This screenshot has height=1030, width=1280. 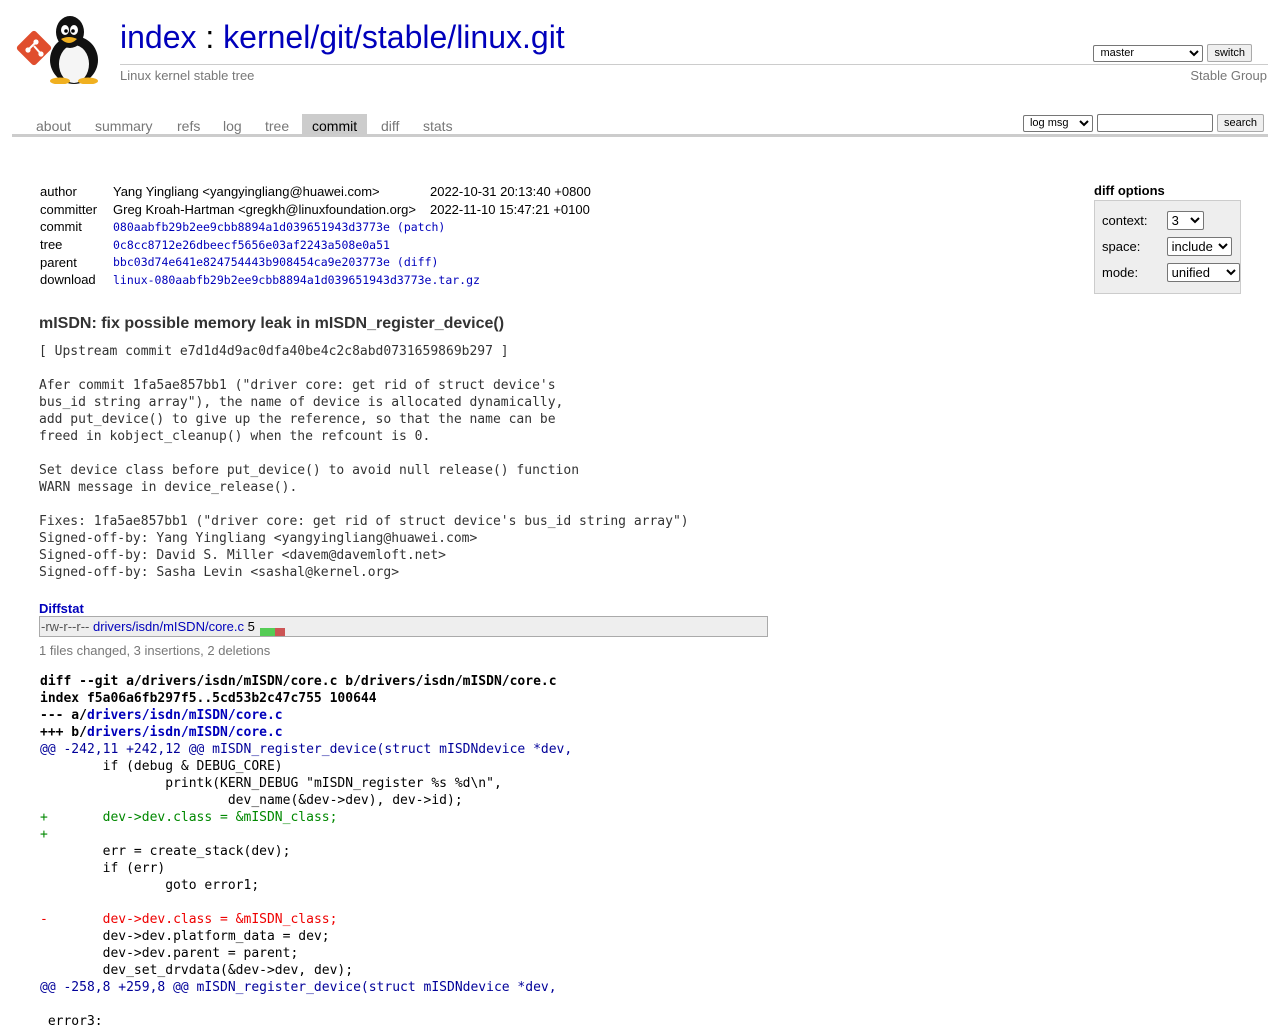 I want to click on author-label: author, so click(x=58, y=192).